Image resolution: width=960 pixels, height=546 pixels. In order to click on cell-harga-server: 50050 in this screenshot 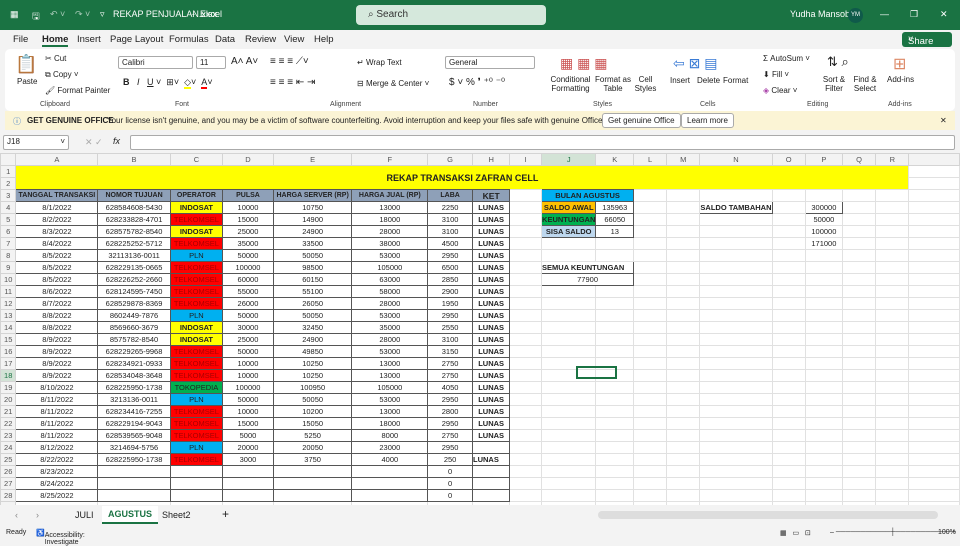, I will do `click(312, 315)`.